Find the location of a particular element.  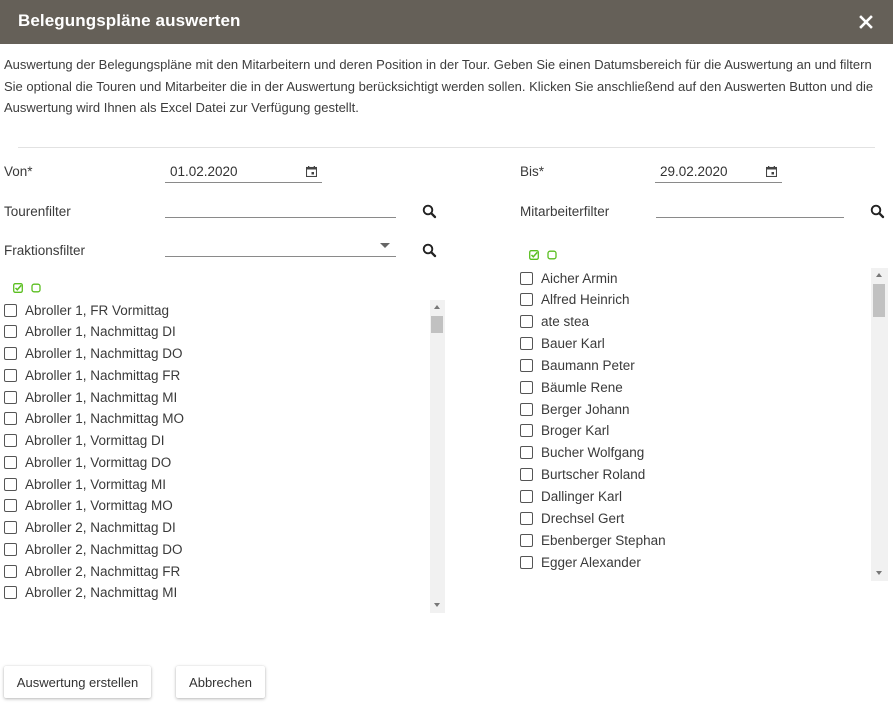

list-item: Abroller 1, Vormittag DI is located at coordinates (84, 441).